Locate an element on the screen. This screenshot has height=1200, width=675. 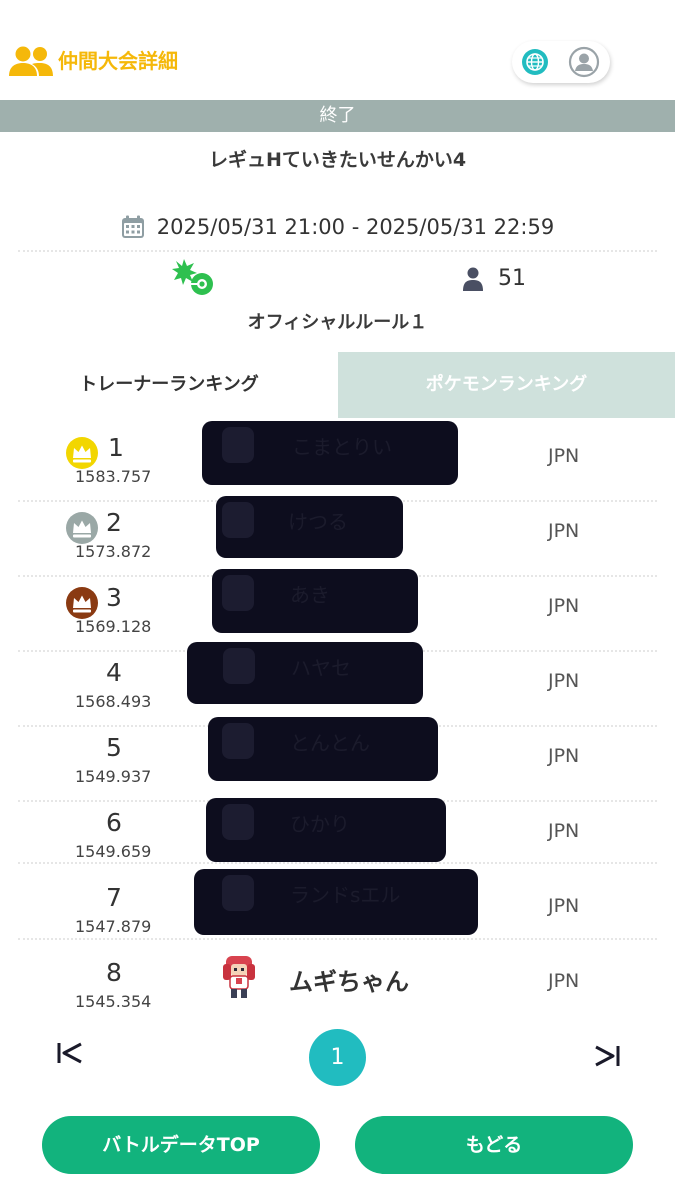
person-icon is located at coordinates (473, 279).